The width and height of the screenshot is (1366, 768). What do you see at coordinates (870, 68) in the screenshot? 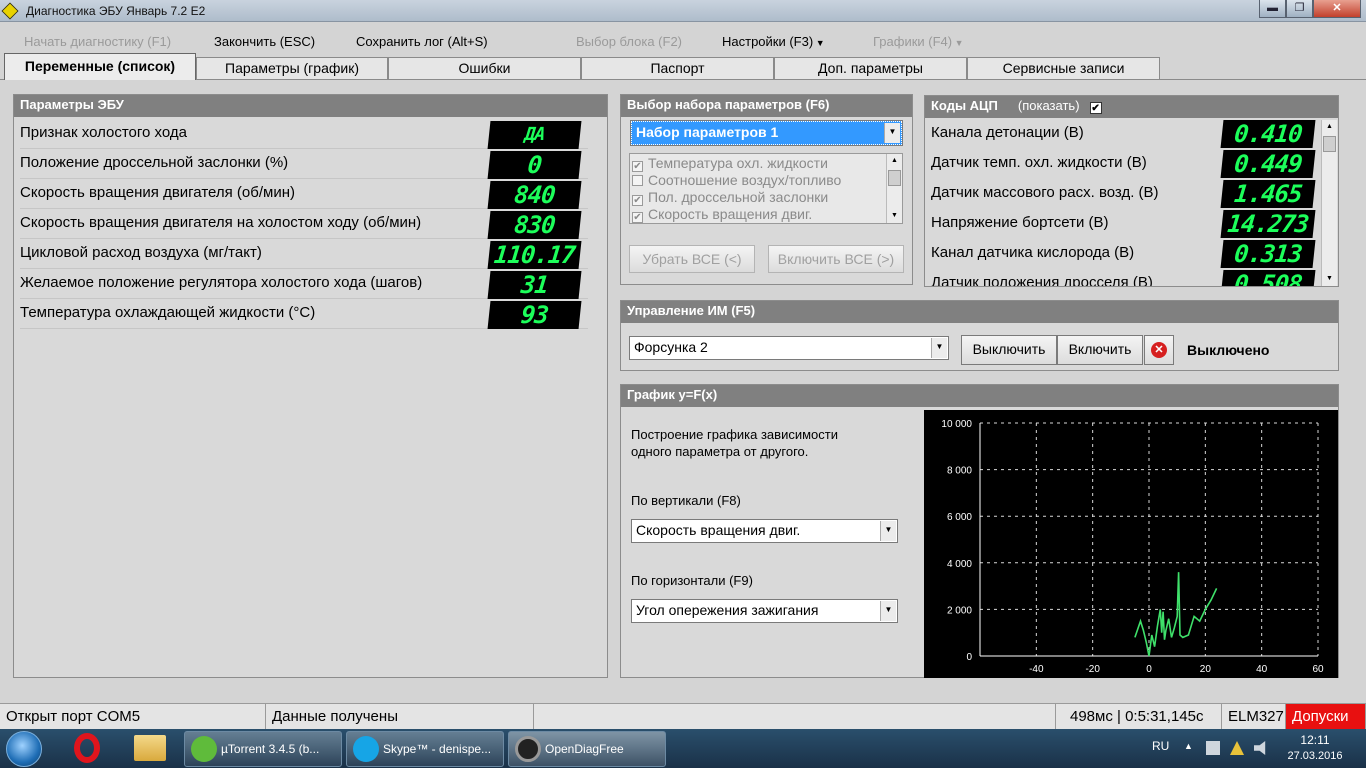
I see `tab-extra-params: Доп. параметры` at bounding box center [870, 68].